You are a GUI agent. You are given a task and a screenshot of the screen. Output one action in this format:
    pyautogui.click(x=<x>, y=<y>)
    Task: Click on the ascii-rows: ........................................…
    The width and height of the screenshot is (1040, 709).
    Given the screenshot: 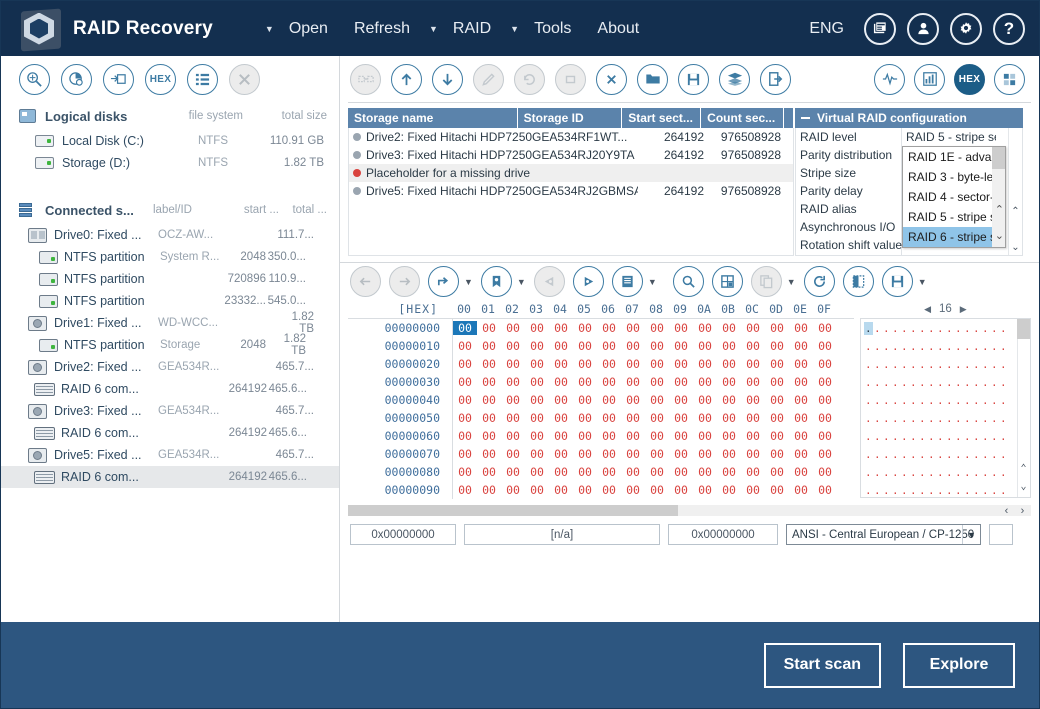 What is the action you would take?
    pyautogui.click(x=945, y=409)
    